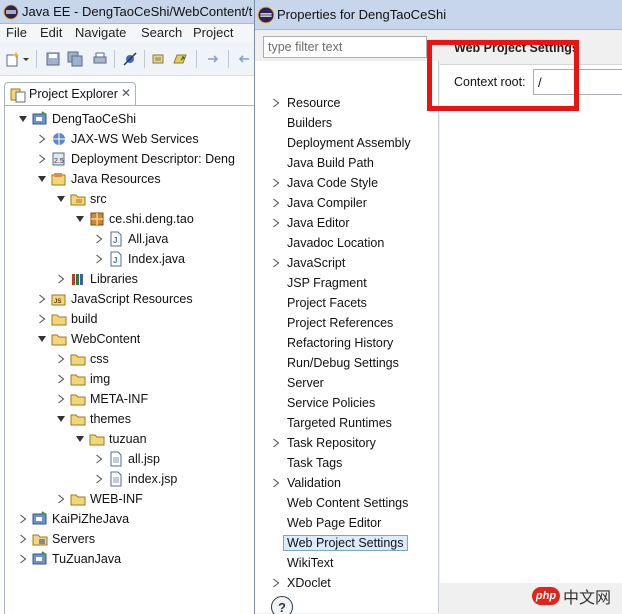 The width and height of the screenshot is (622, 614). I want to click on nav-item: Task Repository, so click(322, 443).